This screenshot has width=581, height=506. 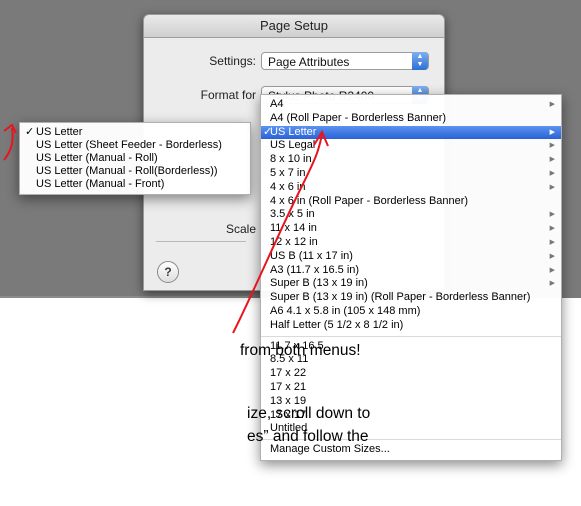 What do you see at coordinates (10, 128) in the screenshot?
I see `arrow-to-left-menu-head` at bounding box center [10, 128].